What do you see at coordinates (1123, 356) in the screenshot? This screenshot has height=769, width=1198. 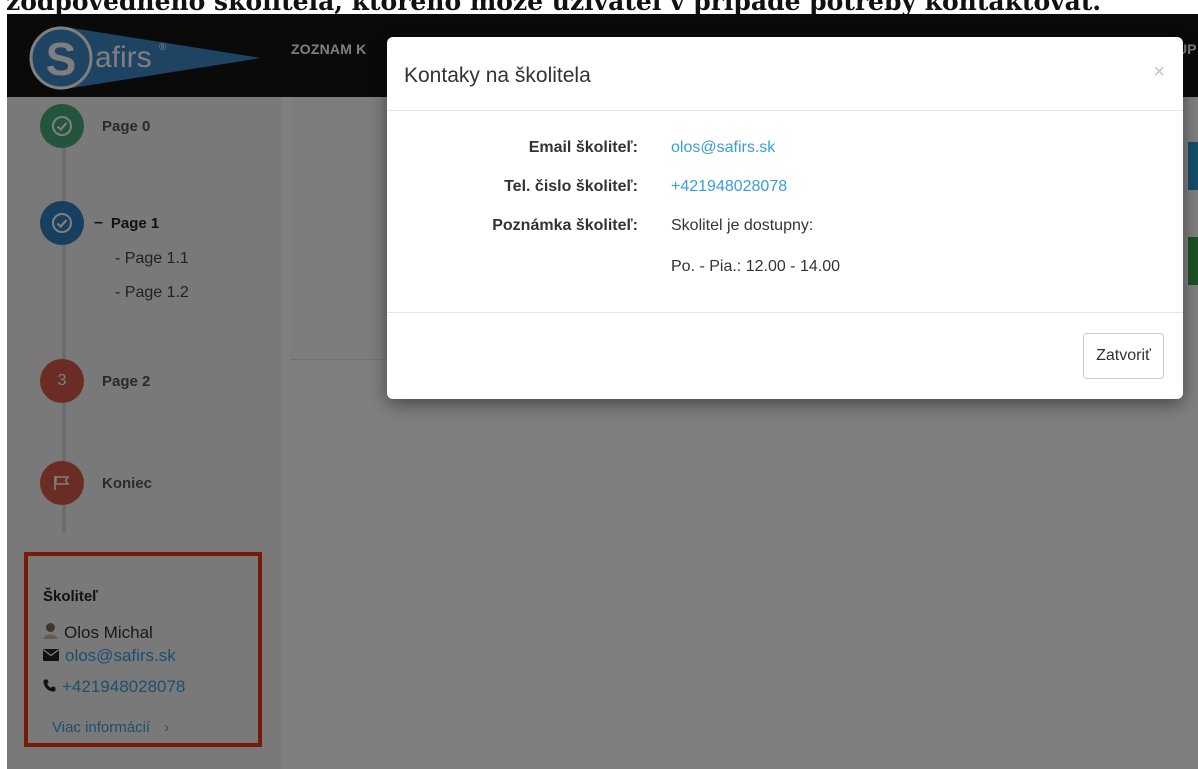 I see `close-button: Zatvoriť` at bounding box center [1123, 356].